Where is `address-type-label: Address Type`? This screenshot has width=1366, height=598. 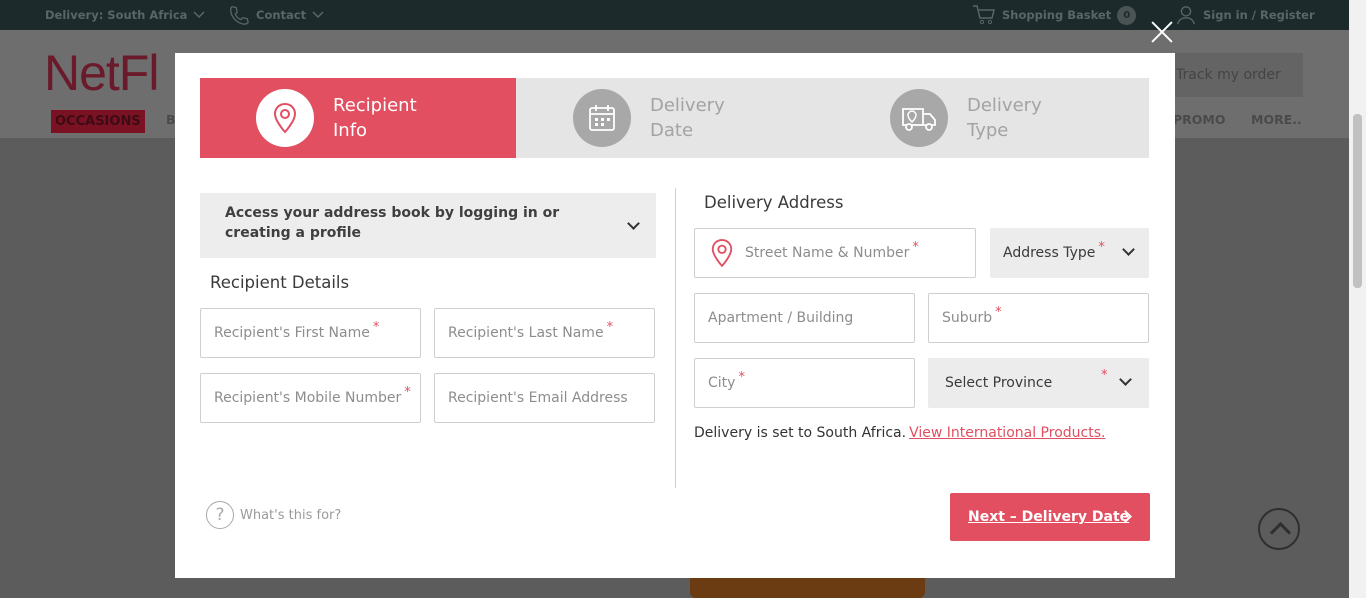 address-type-label: Address Type is located at coordinates (1049, 253).